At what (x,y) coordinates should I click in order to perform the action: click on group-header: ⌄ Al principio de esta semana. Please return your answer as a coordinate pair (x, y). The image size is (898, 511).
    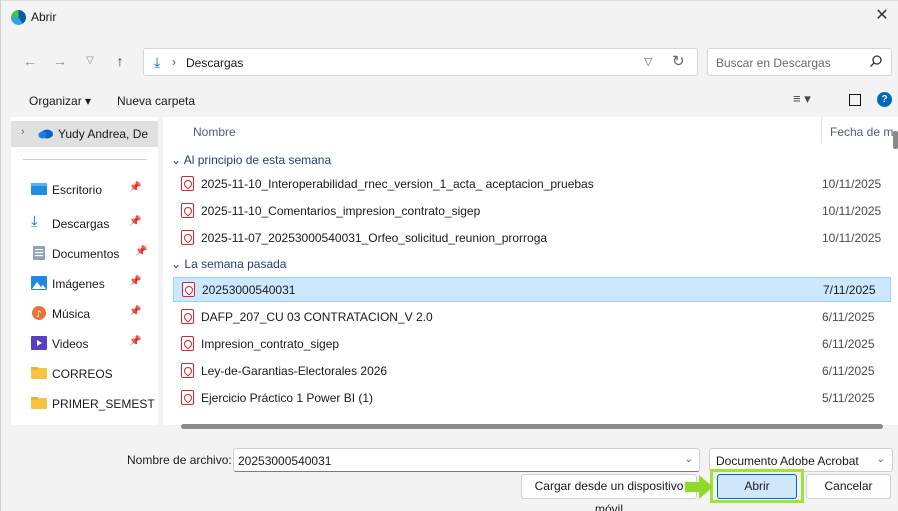
    Looking at the image, I should click on (251, 163).